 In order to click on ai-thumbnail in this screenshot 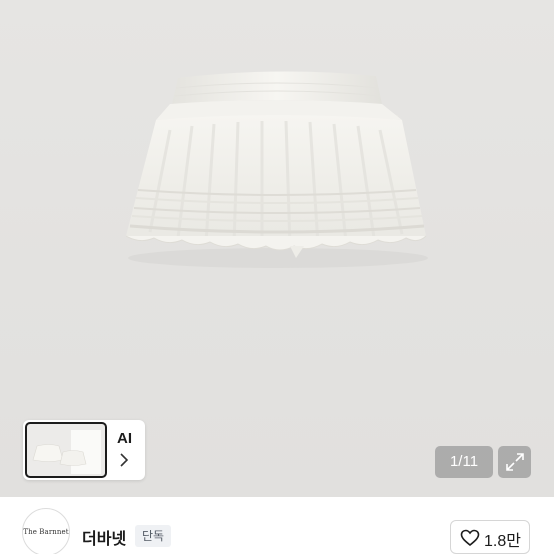, I will do `click(66, 450)`.